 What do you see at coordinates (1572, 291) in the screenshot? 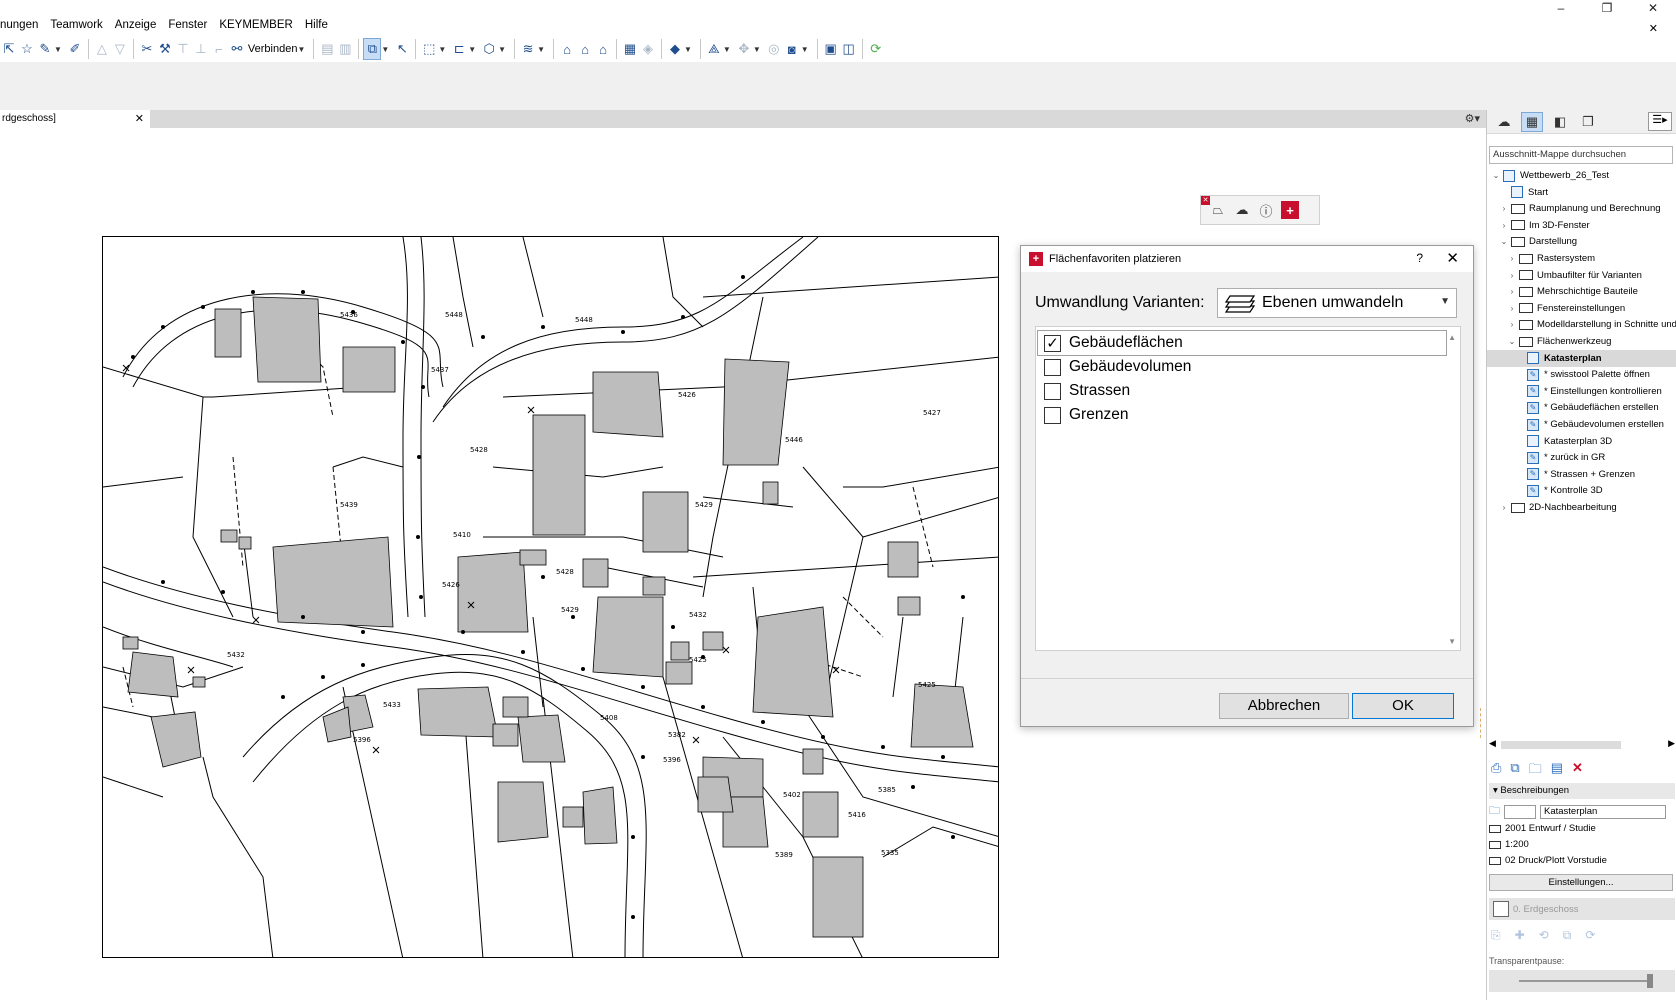
I see `tree-item: › Mehrschichtige Bauteile` at bounding box center [1572, 291].